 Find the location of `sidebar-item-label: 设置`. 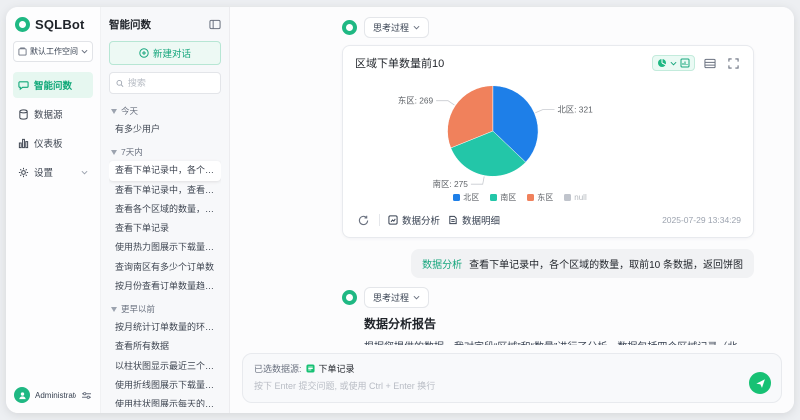

sidebar-item-label: 设置 is located at coordinates (44, 173).